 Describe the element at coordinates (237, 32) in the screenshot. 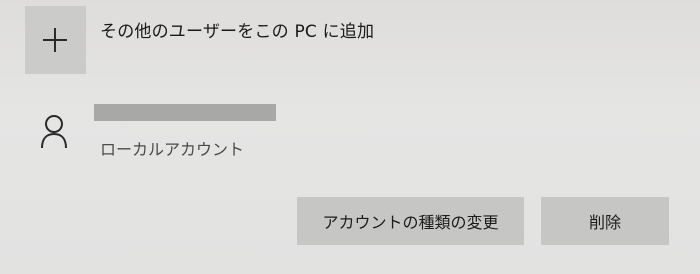

I see `add-other-user-label: その他のユーザーをこの PC に追加` at that location.